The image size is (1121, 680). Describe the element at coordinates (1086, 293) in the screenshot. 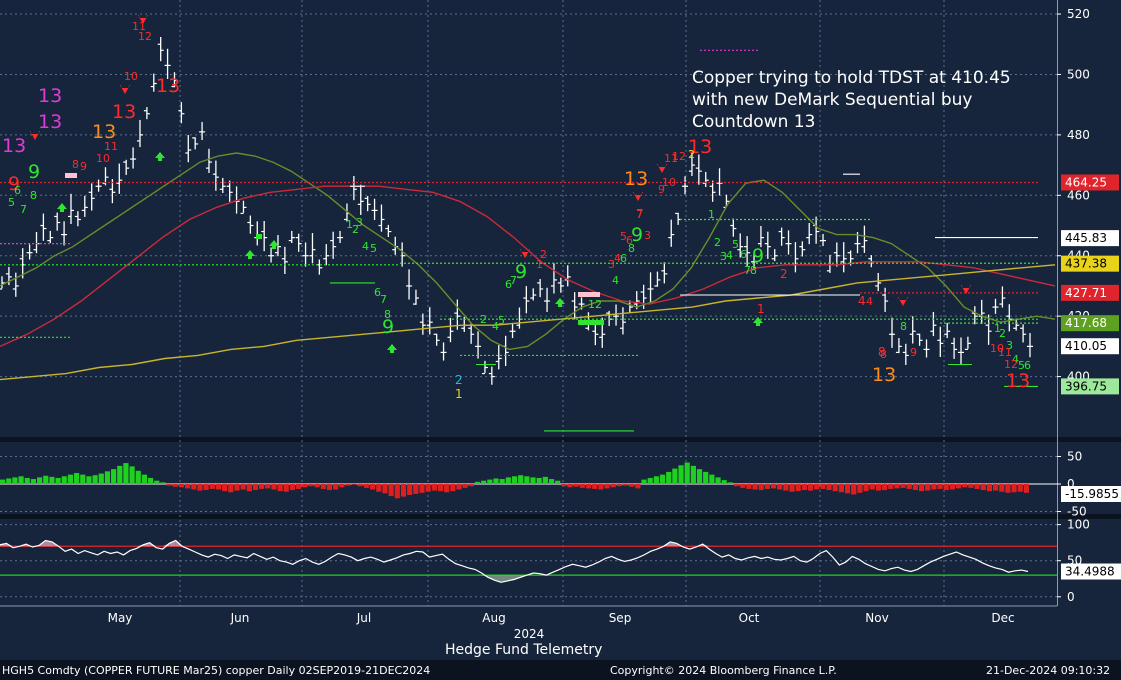

I see `price-label-text: 427.71` at that location.